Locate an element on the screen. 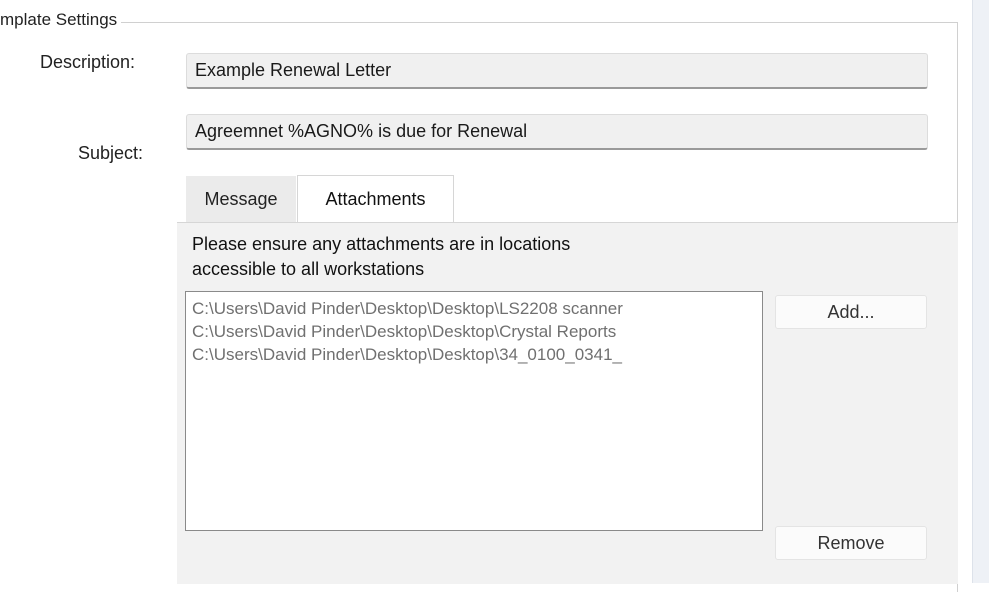 The width and height of the screenshot is (989, 592). description-field: Example Renewal Letter is located at coordinates (557, 71).